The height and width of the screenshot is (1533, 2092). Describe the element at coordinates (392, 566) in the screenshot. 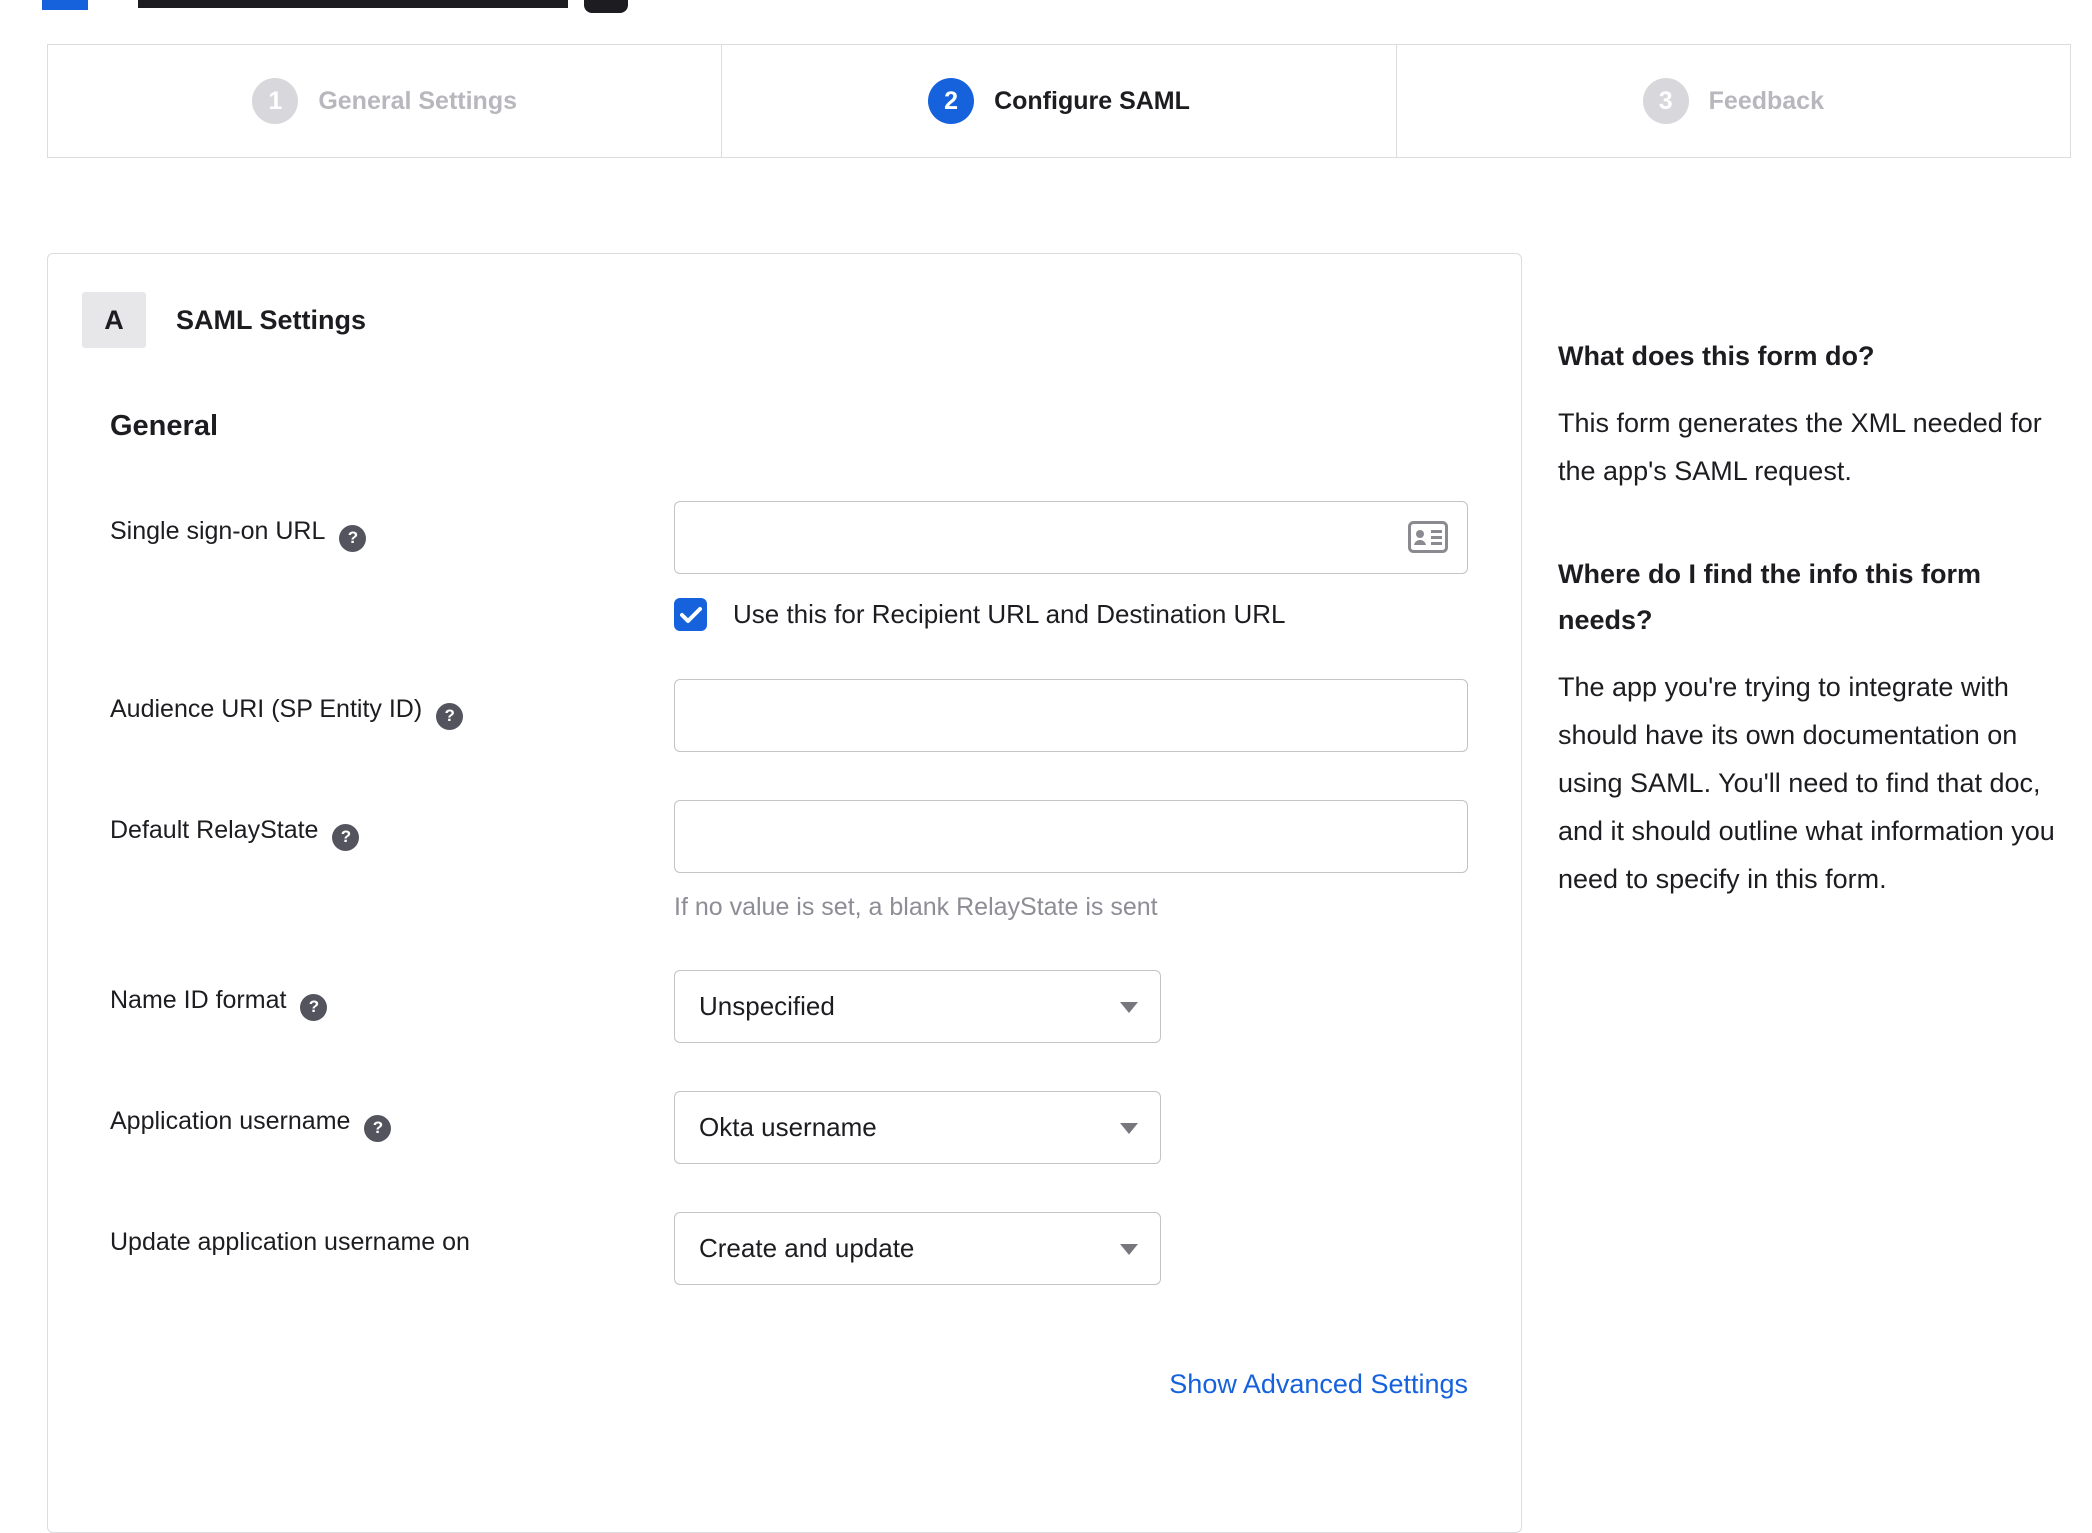

I see `sso-url-label-wrap: Single sign-on URL` at that location.